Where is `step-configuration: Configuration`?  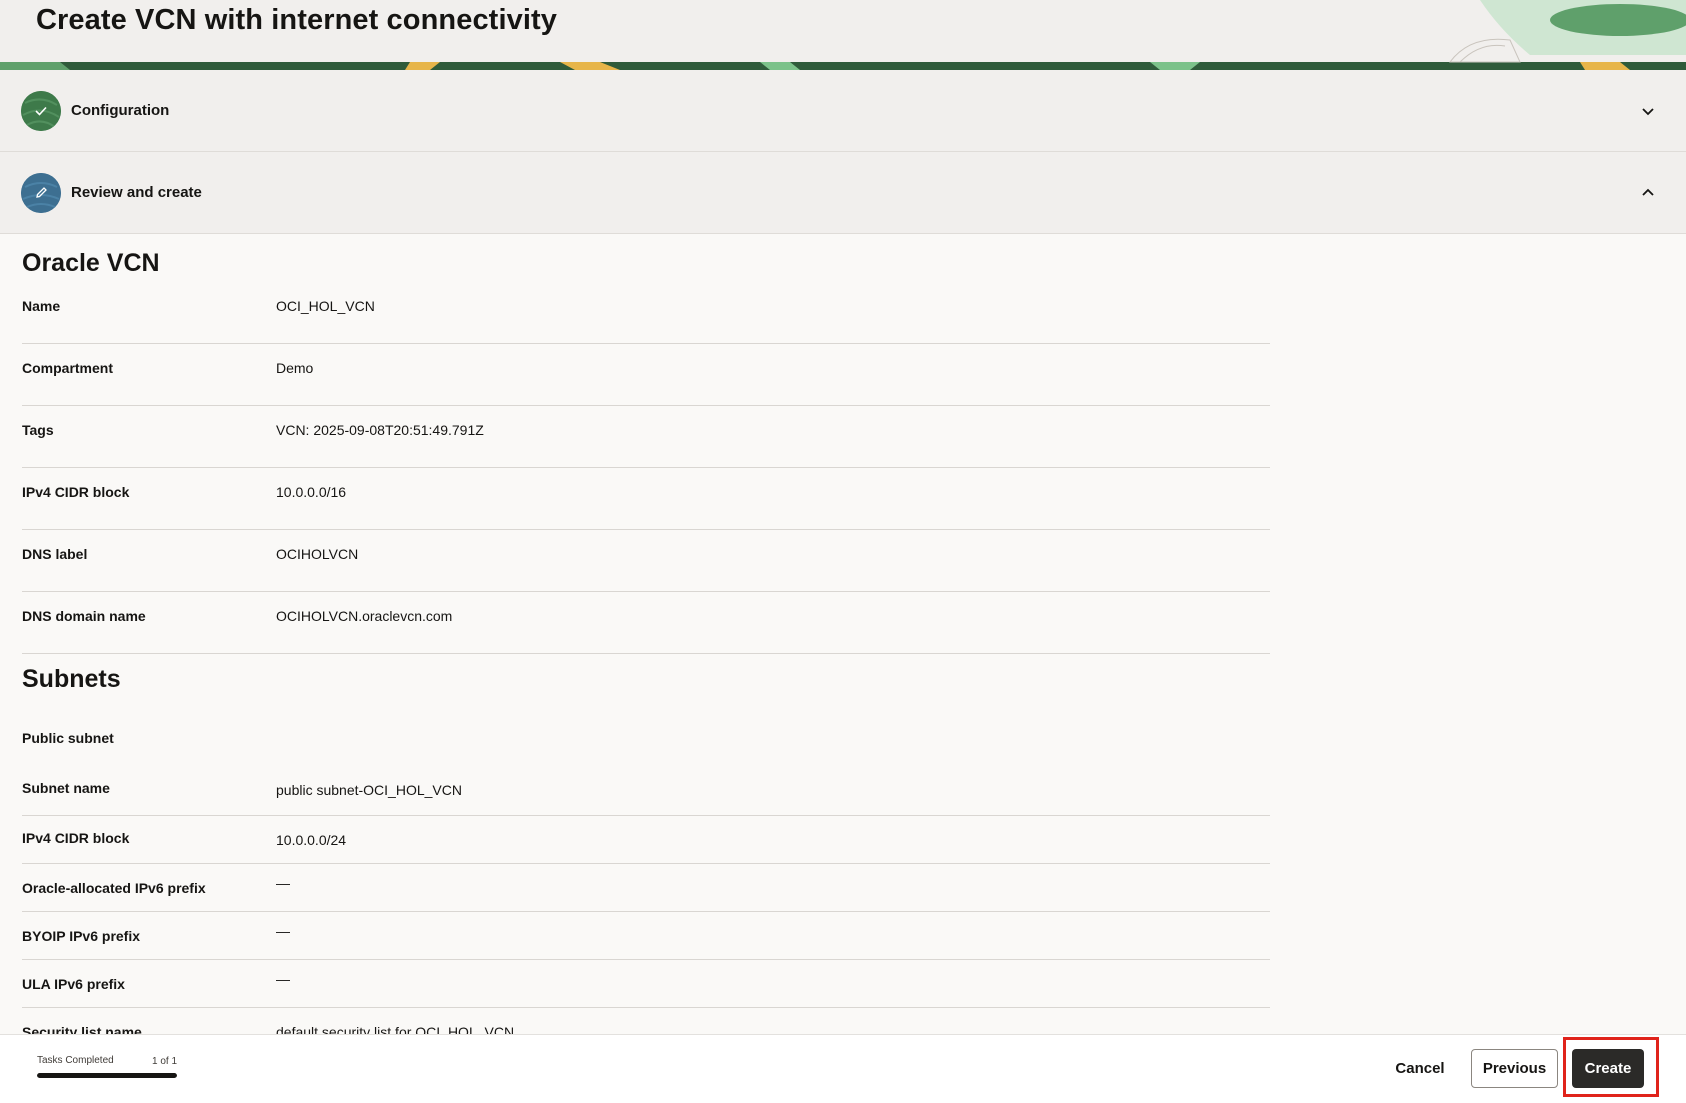 step-configuration: Configuration is located at coordinates (843, 111).